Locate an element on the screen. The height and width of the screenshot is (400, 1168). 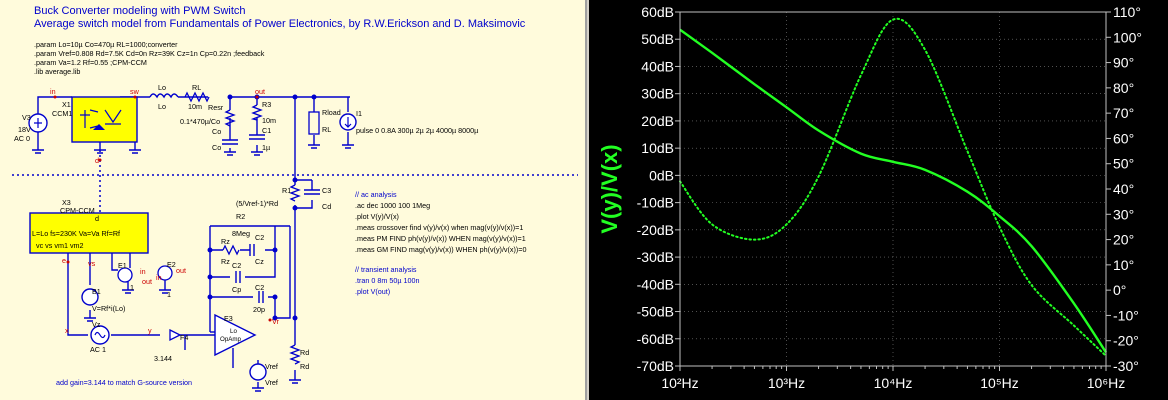
left-tick-label: 40dB is located at coordinates (657, 66).